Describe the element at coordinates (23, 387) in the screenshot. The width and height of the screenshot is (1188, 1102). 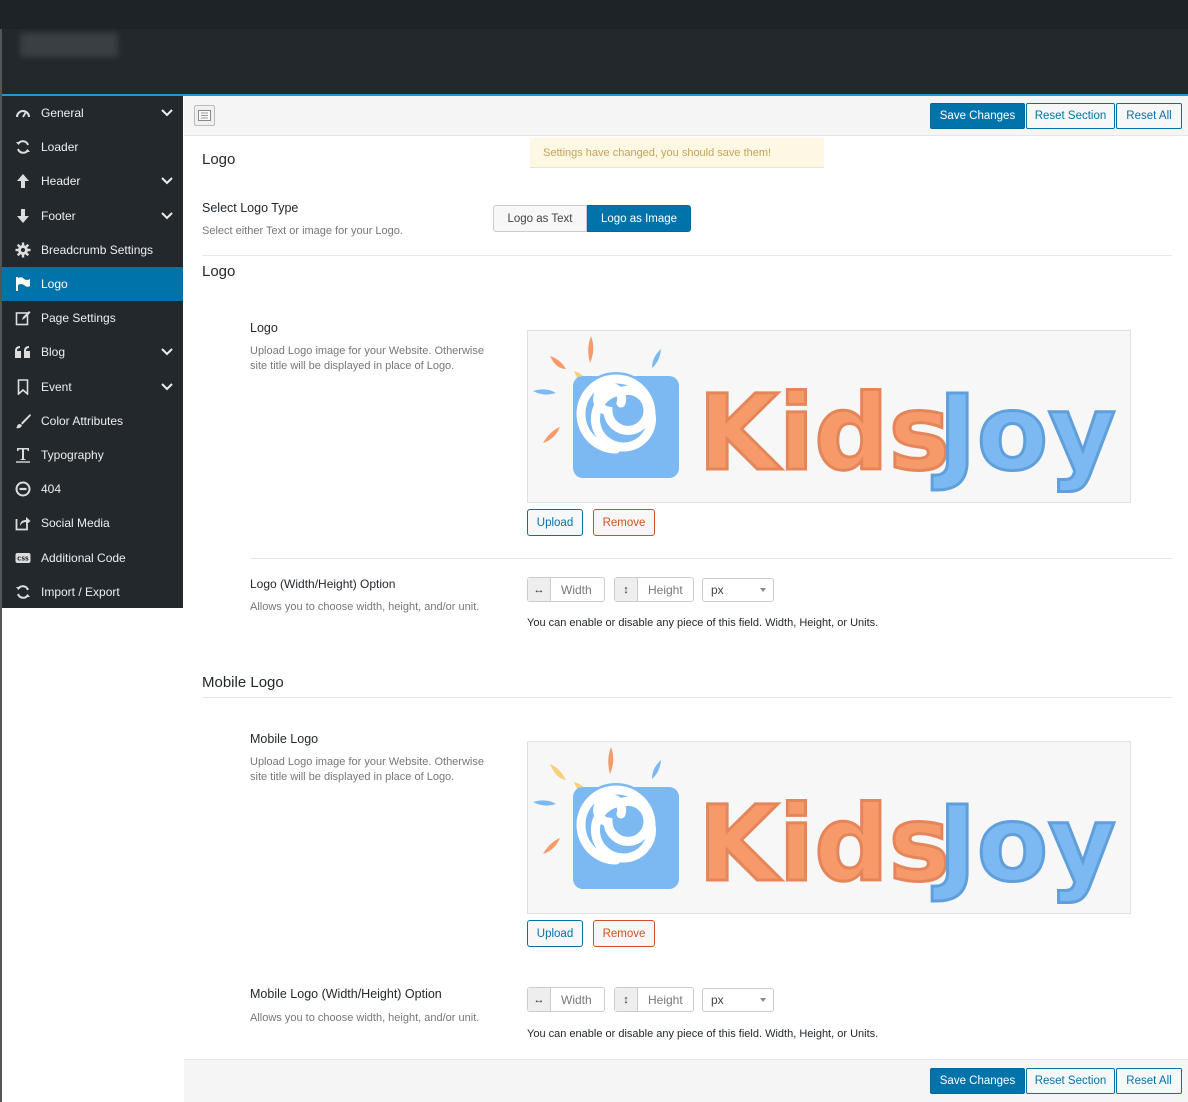
I see `bookmark-icon` at that location.